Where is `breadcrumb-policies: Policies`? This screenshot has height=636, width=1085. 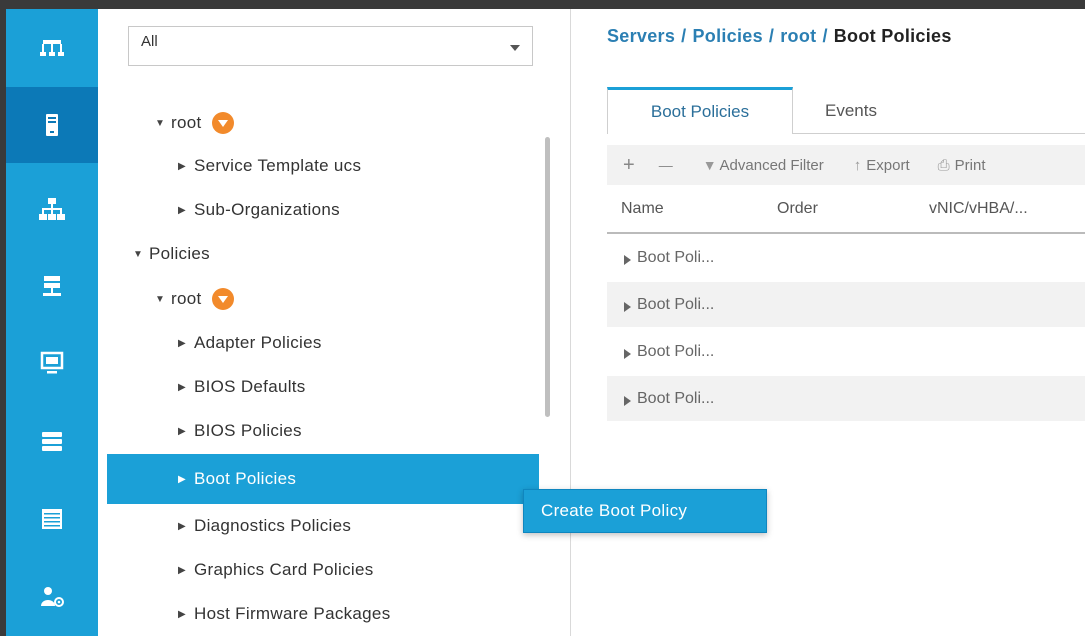
breadcrumb-policies: Policies is located at coordinates (727, 36).